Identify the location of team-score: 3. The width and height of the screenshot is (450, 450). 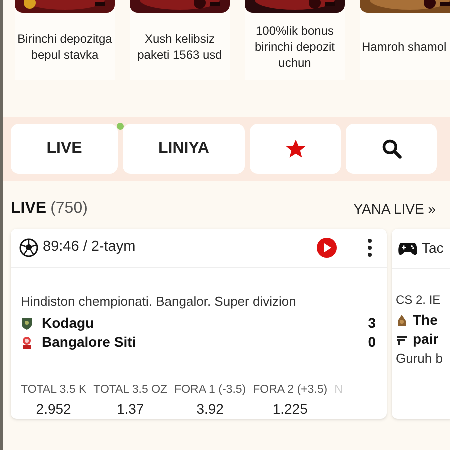
(372, 324).